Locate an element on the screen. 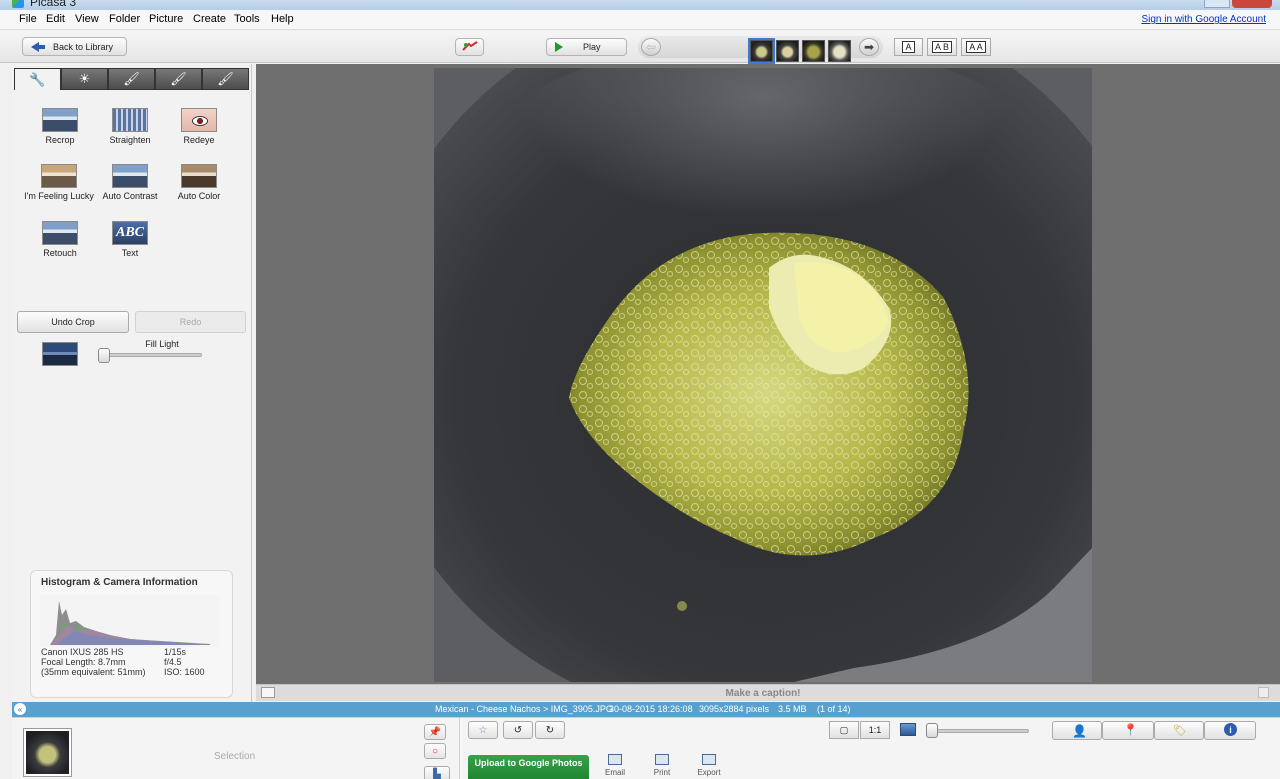  text-size-small-button: A is located at coordinates (908, 47).